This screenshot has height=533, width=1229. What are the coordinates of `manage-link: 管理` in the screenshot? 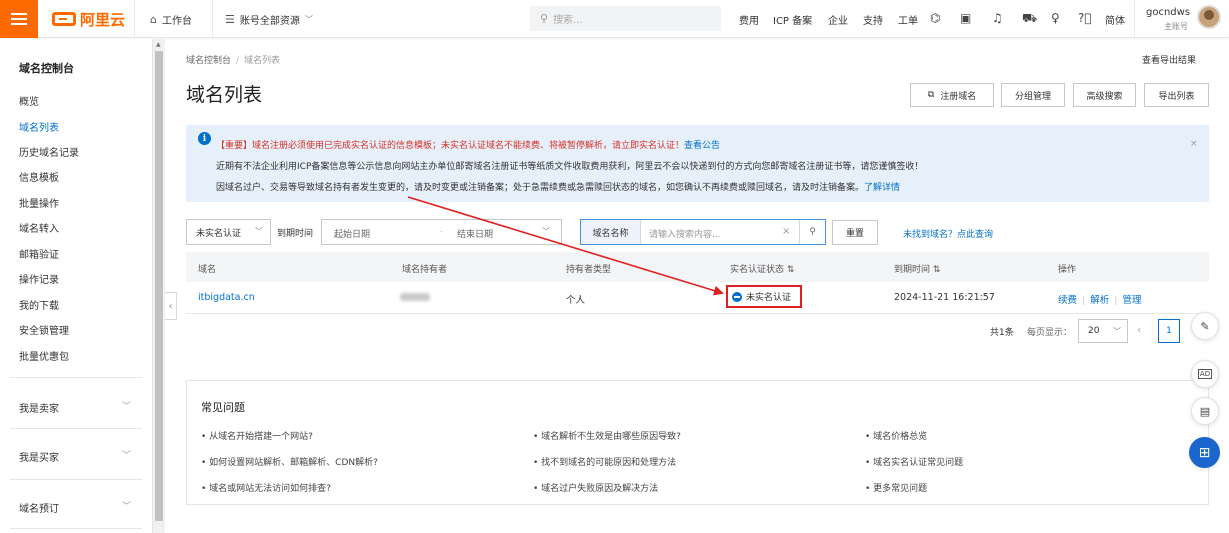 It's located at (1131, 300).